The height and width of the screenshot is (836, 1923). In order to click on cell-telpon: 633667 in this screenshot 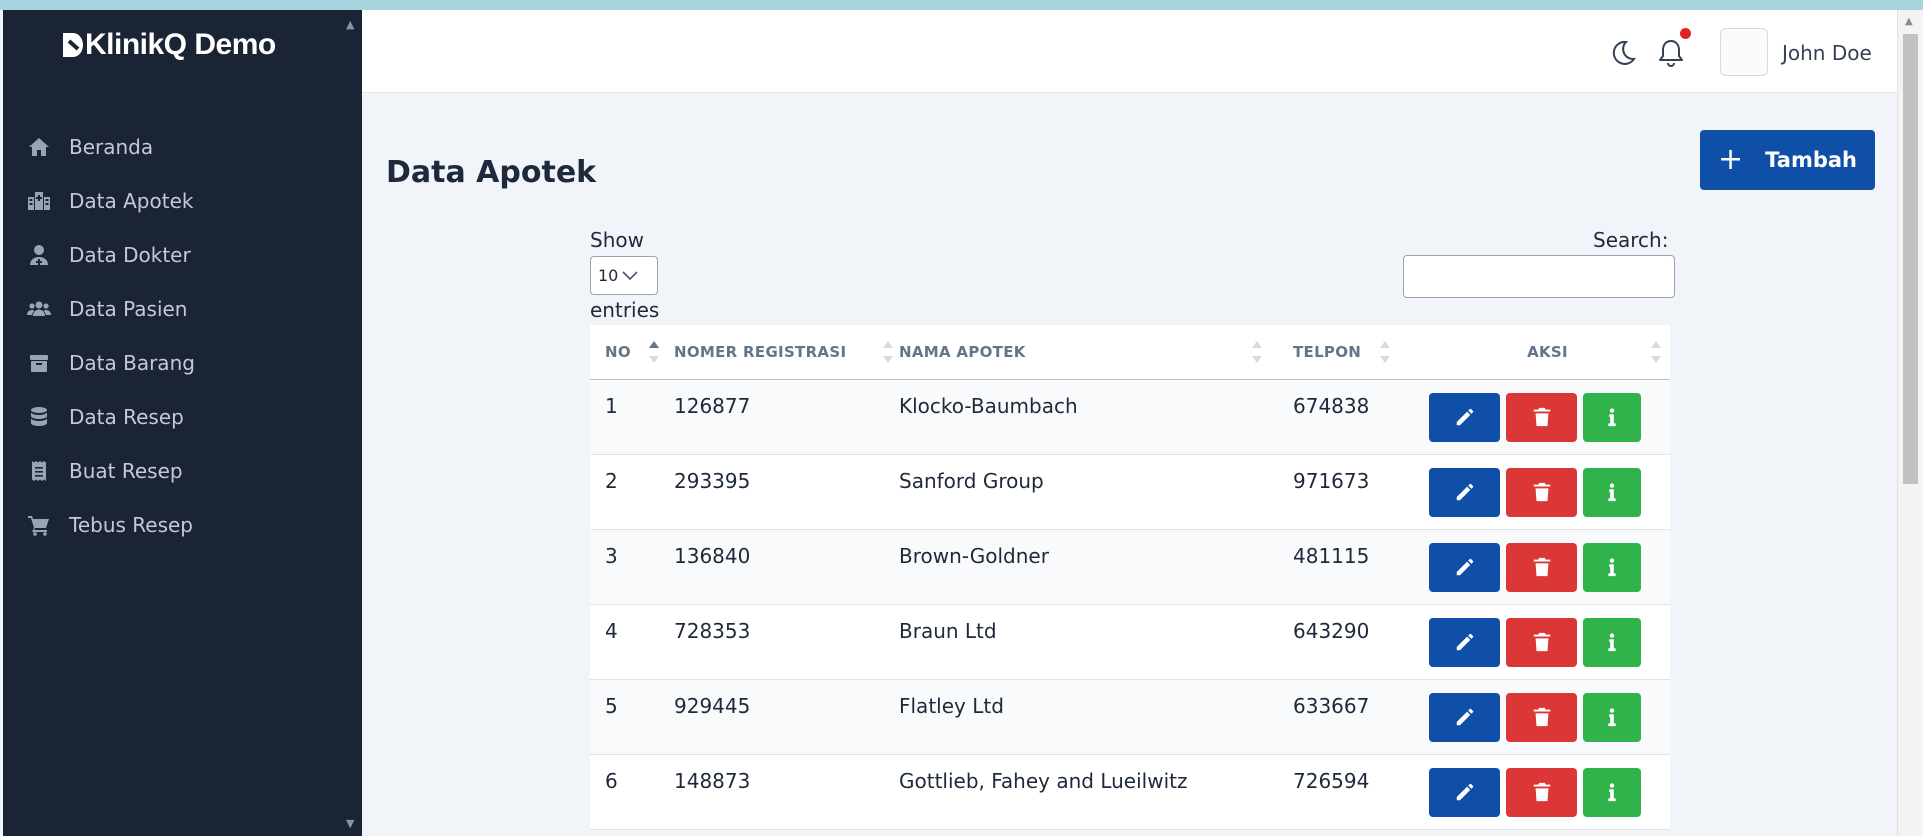, I will do `click(1331, 706)`.